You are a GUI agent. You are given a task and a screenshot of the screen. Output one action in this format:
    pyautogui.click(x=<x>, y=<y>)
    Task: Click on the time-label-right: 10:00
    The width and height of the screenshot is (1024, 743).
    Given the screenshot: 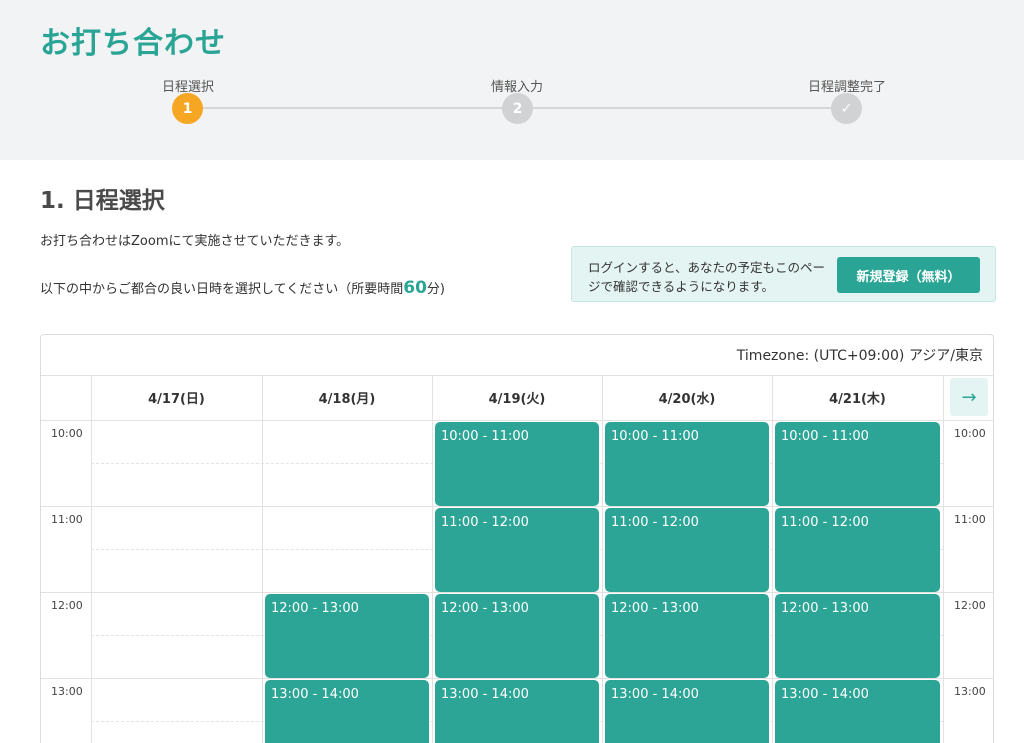 What is the action you would take?
    pyautogui.click(x=970, y=433)
    